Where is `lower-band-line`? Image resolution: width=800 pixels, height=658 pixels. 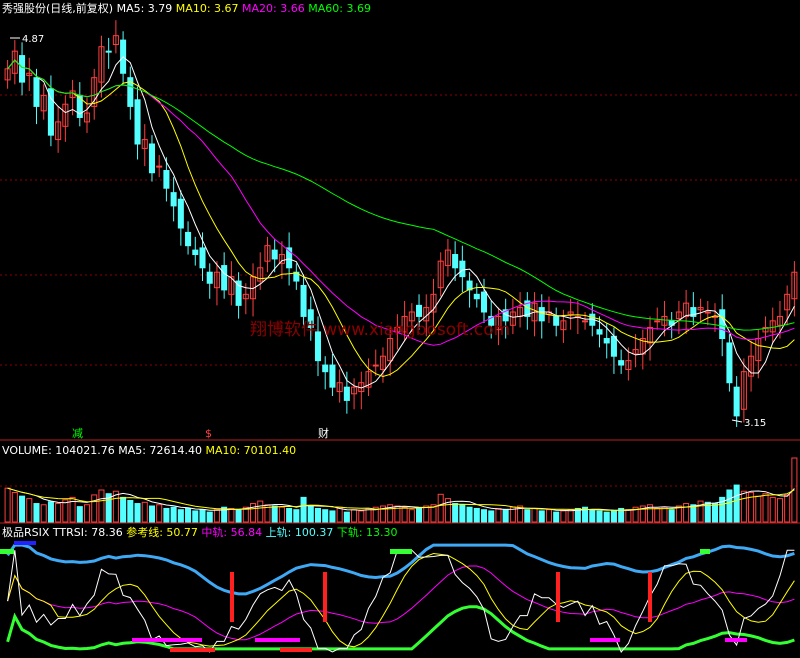 lower-band-line is located at coordinates (400, 628).